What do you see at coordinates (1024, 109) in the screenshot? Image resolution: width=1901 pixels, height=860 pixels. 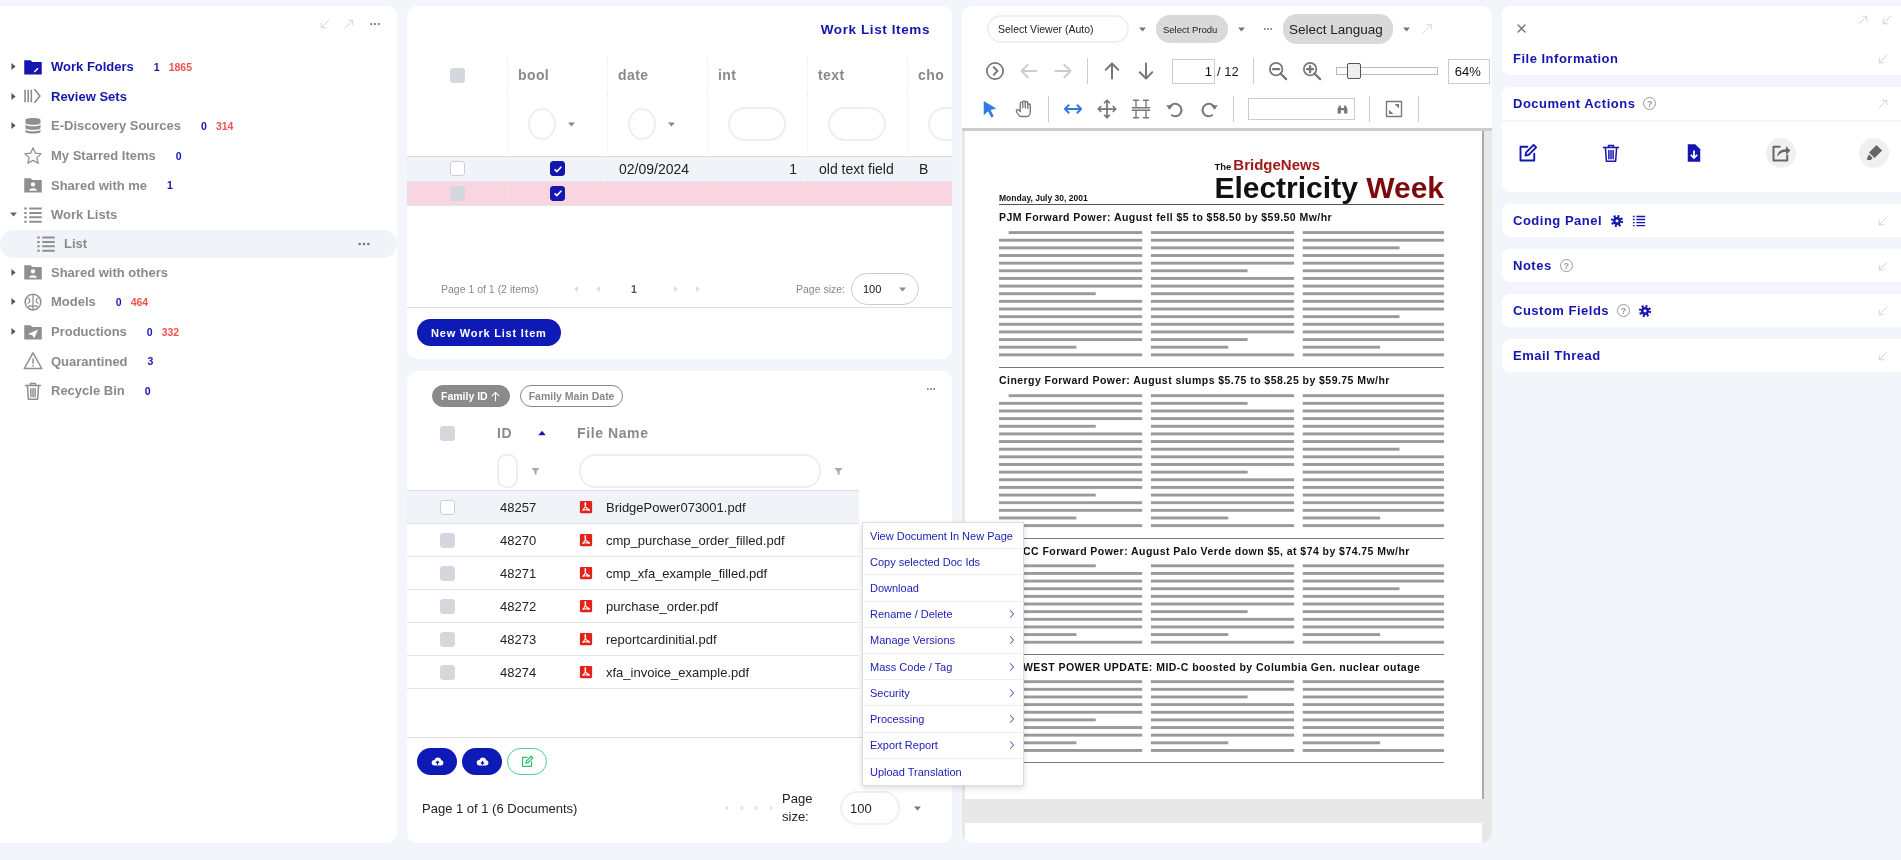 I see `hand-icon` at bounding box center [1024, 109].